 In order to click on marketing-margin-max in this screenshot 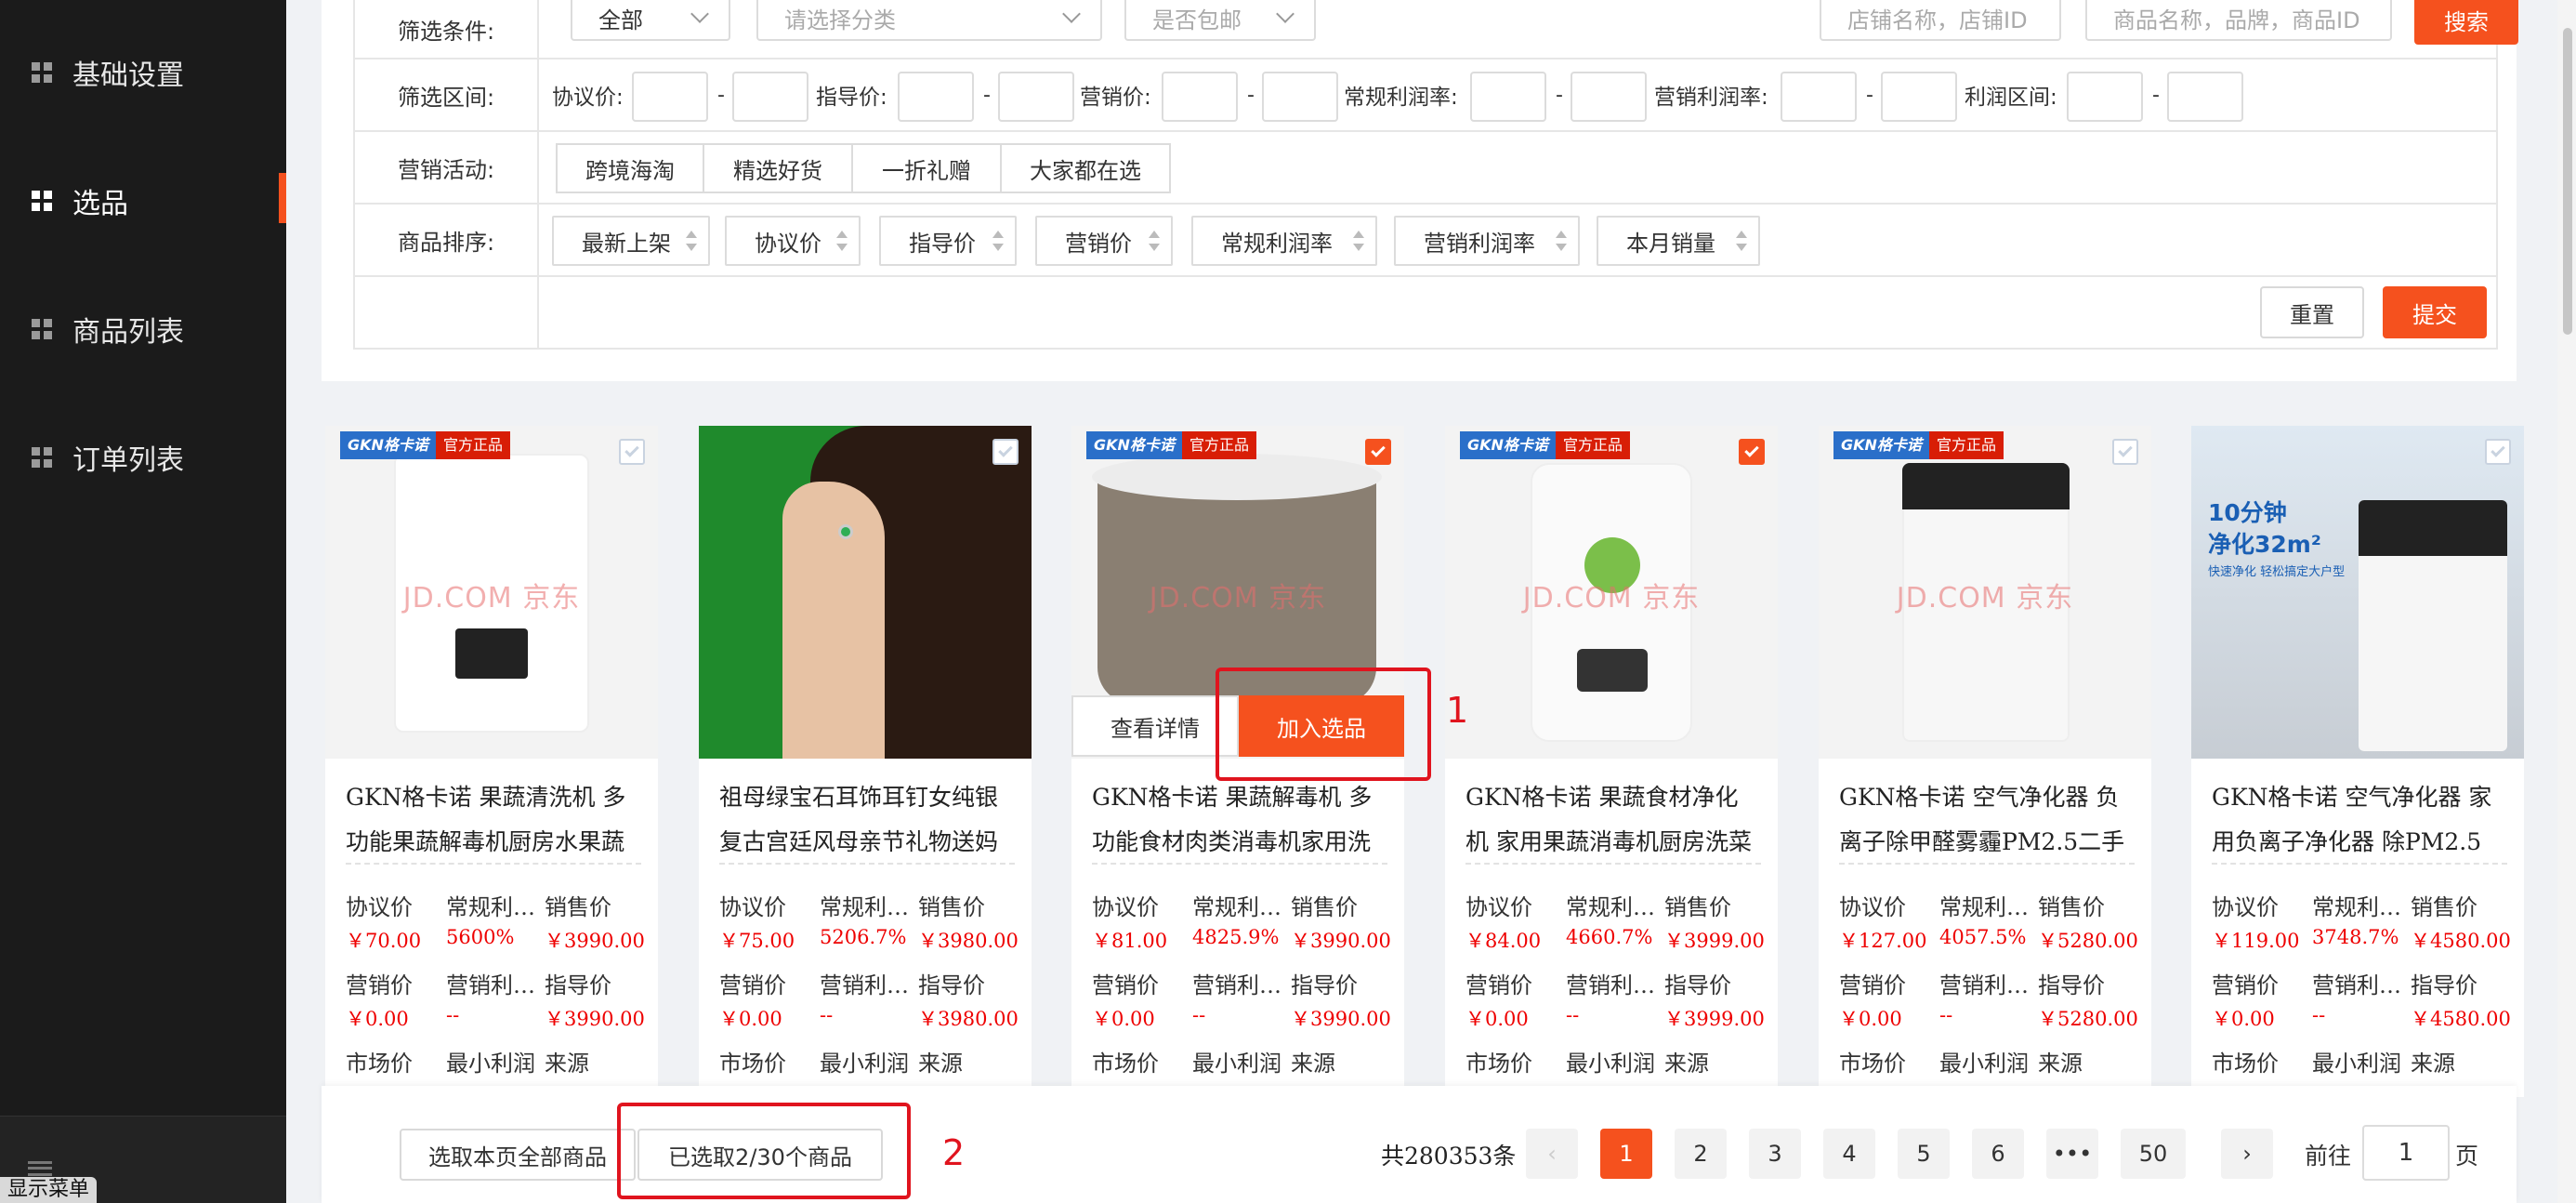, I will do `click(1919, 97)`.